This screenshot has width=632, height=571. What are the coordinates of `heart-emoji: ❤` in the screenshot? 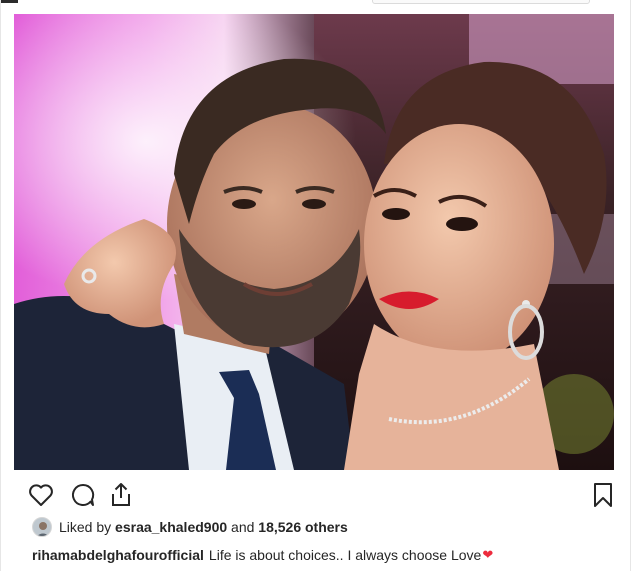 It's located at (488, 554).